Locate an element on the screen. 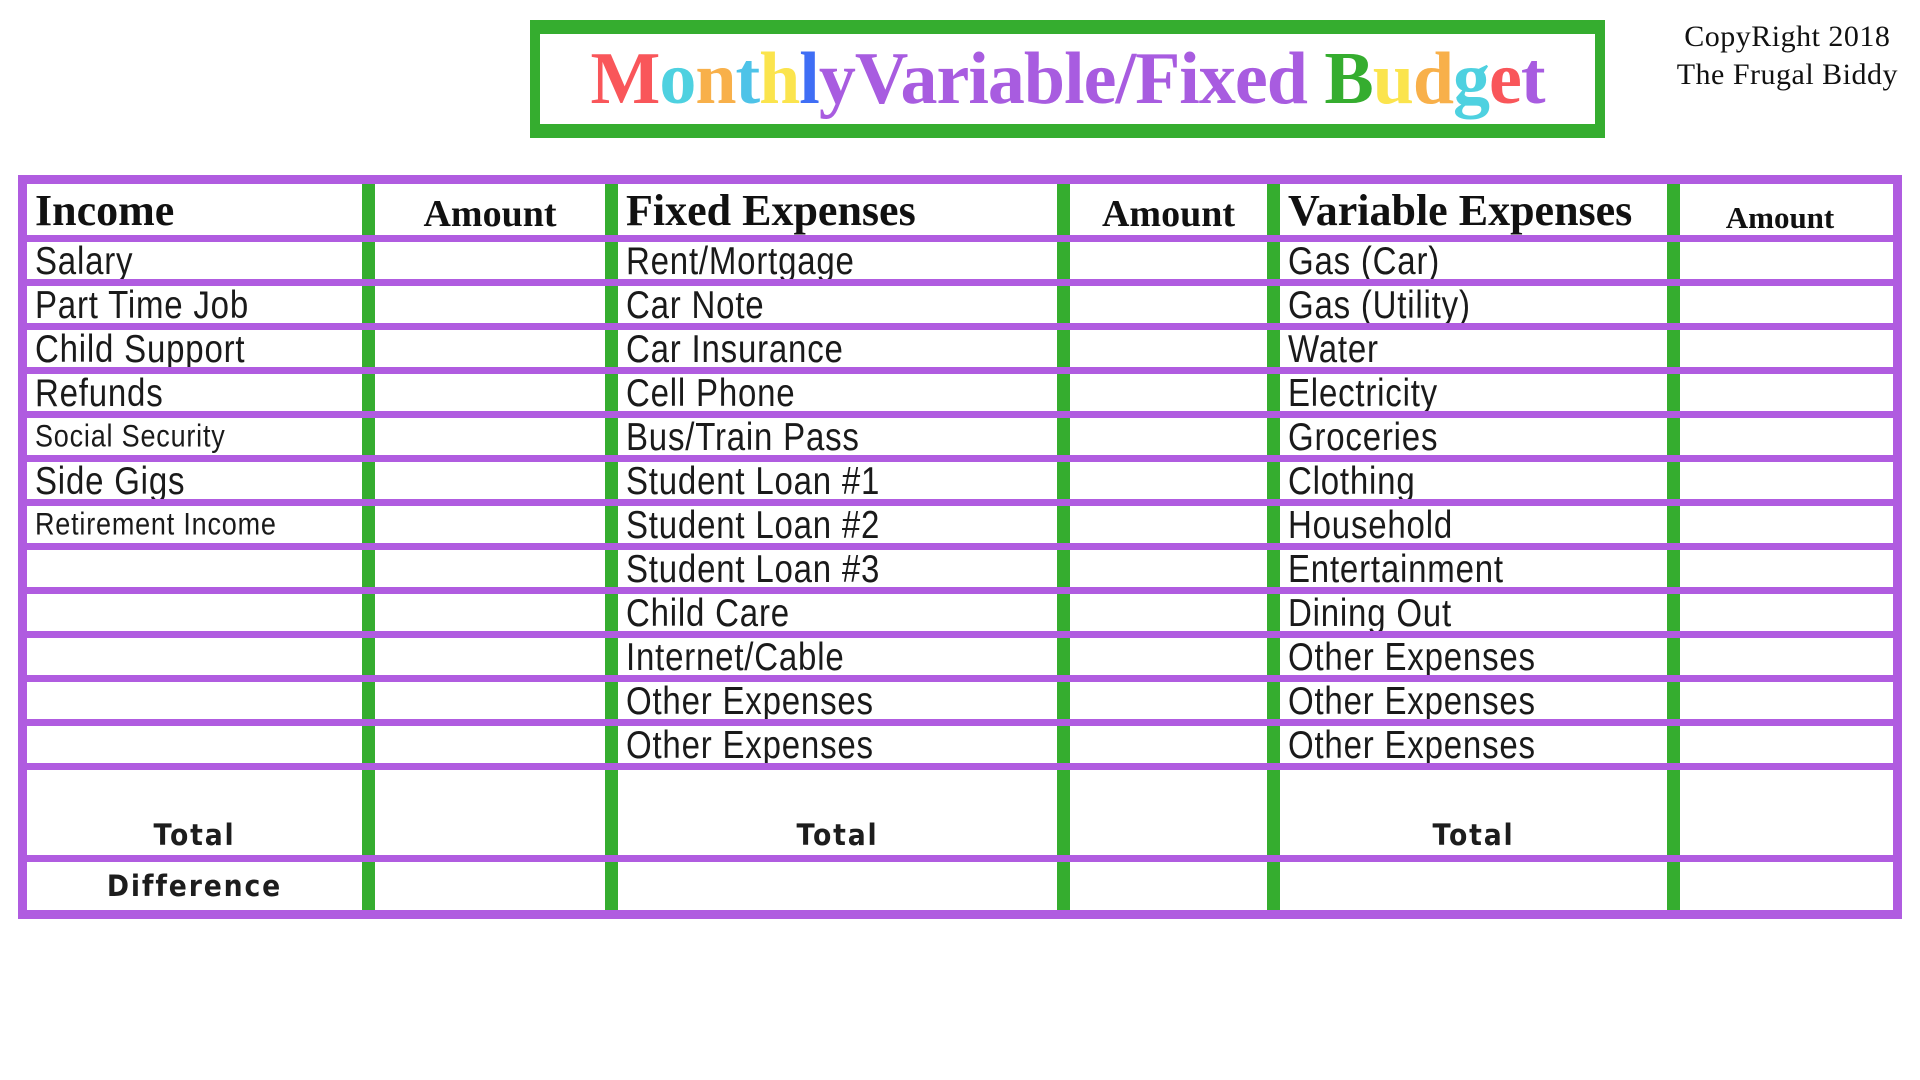  title-letter-13: l is located at coordinates (1074, 79).